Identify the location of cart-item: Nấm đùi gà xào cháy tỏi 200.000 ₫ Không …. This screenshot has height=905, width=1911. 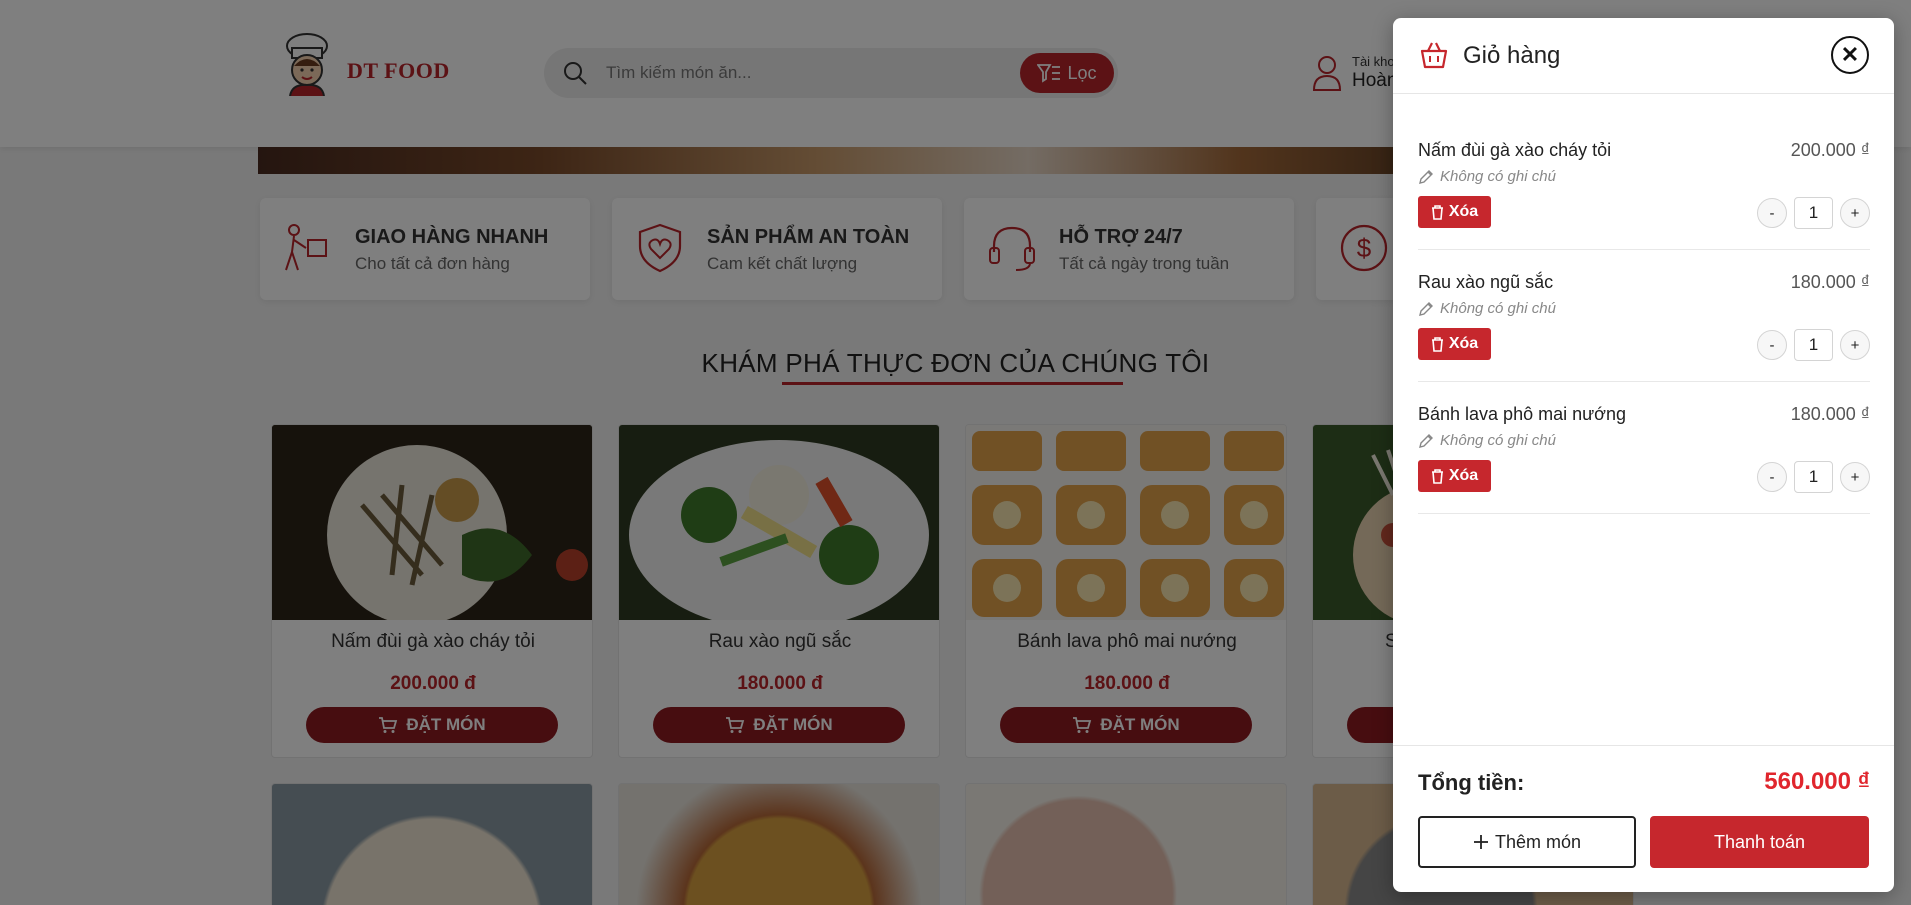
(1644, 184).